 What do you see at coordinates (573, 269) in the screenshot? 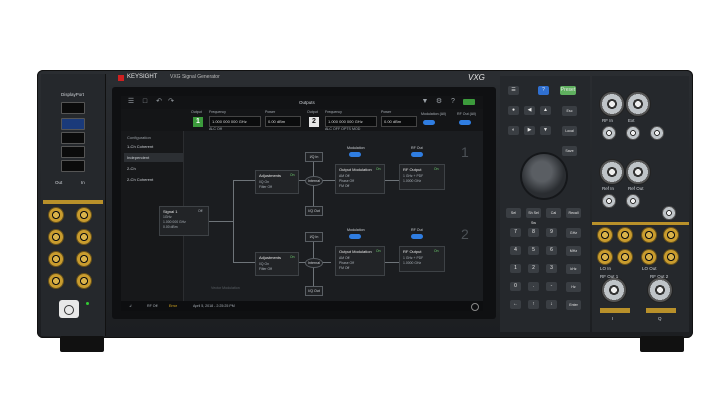
I see `unit-key: kHz` at bounding box center [573, 269].